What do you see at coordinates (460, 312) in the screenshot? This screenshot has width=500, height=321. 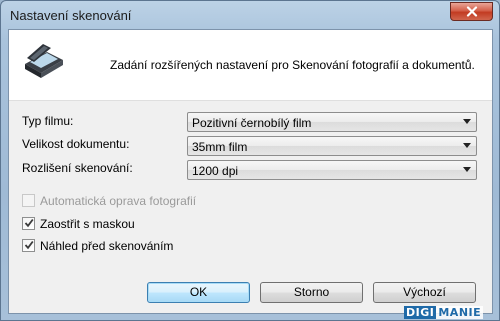 I see `watermark-part2: MANIE` at bounding box center [460, 312].